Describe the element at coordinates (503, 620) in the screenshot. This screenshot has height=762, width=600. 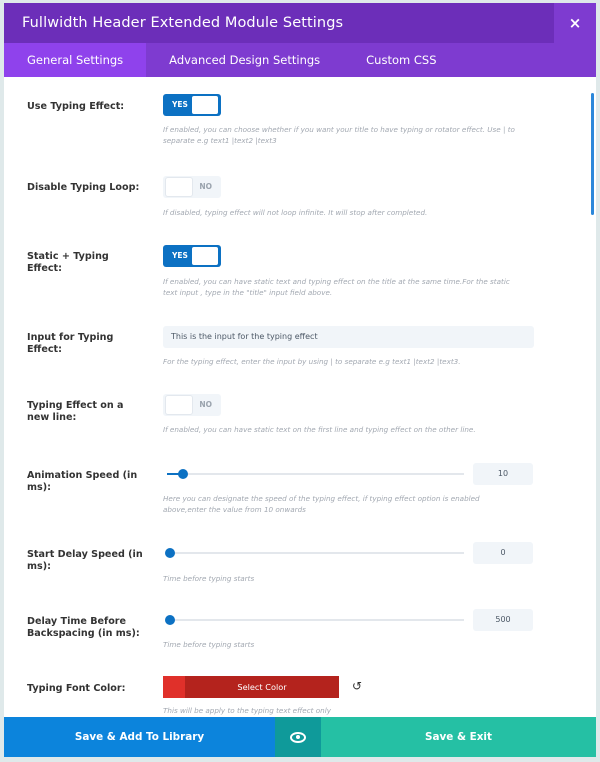
I see `delay-backspacing-value: 500` at that location.